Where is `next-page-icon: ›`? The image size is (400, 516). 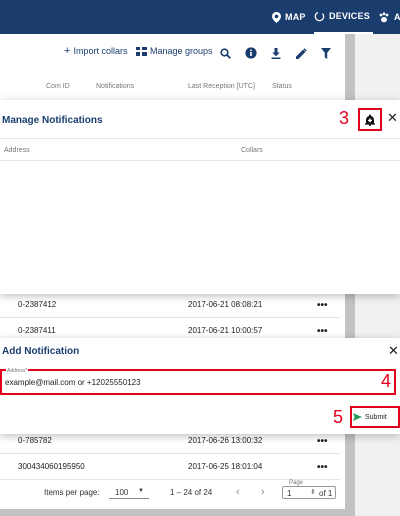 next-page-icon: › is located at coordinates (263, 492).